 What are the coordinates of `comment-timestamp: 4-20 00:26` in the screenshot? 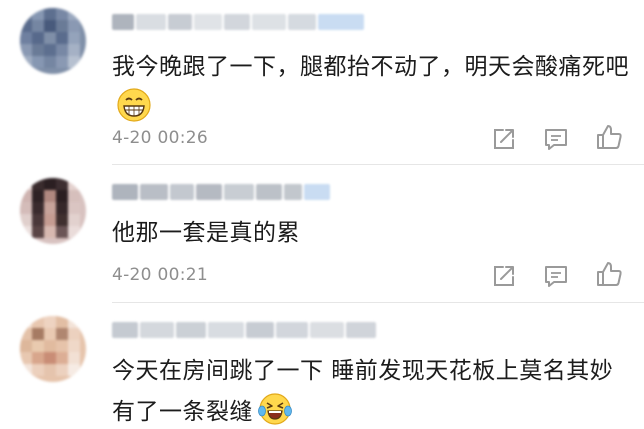 It's located at (160, 138).